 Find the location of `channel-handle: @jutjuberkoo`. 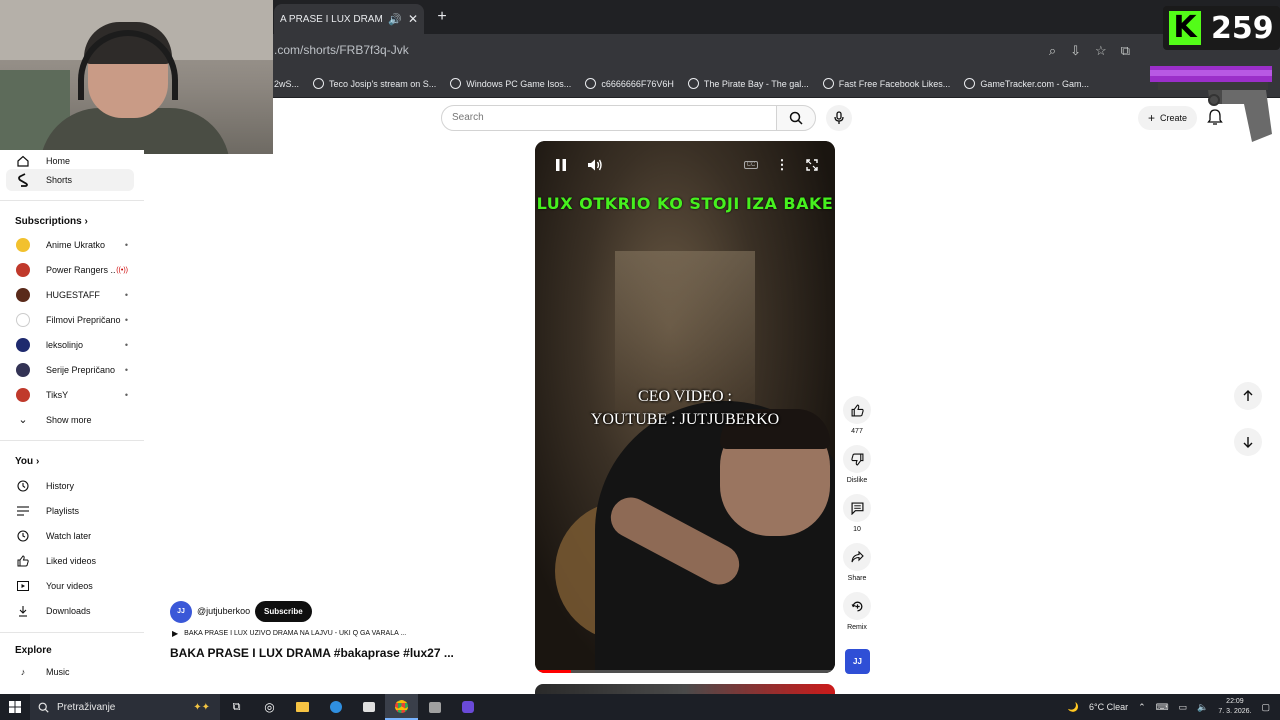

channel-handle: @jutjuberkoo is located at coordinates (223, 611).